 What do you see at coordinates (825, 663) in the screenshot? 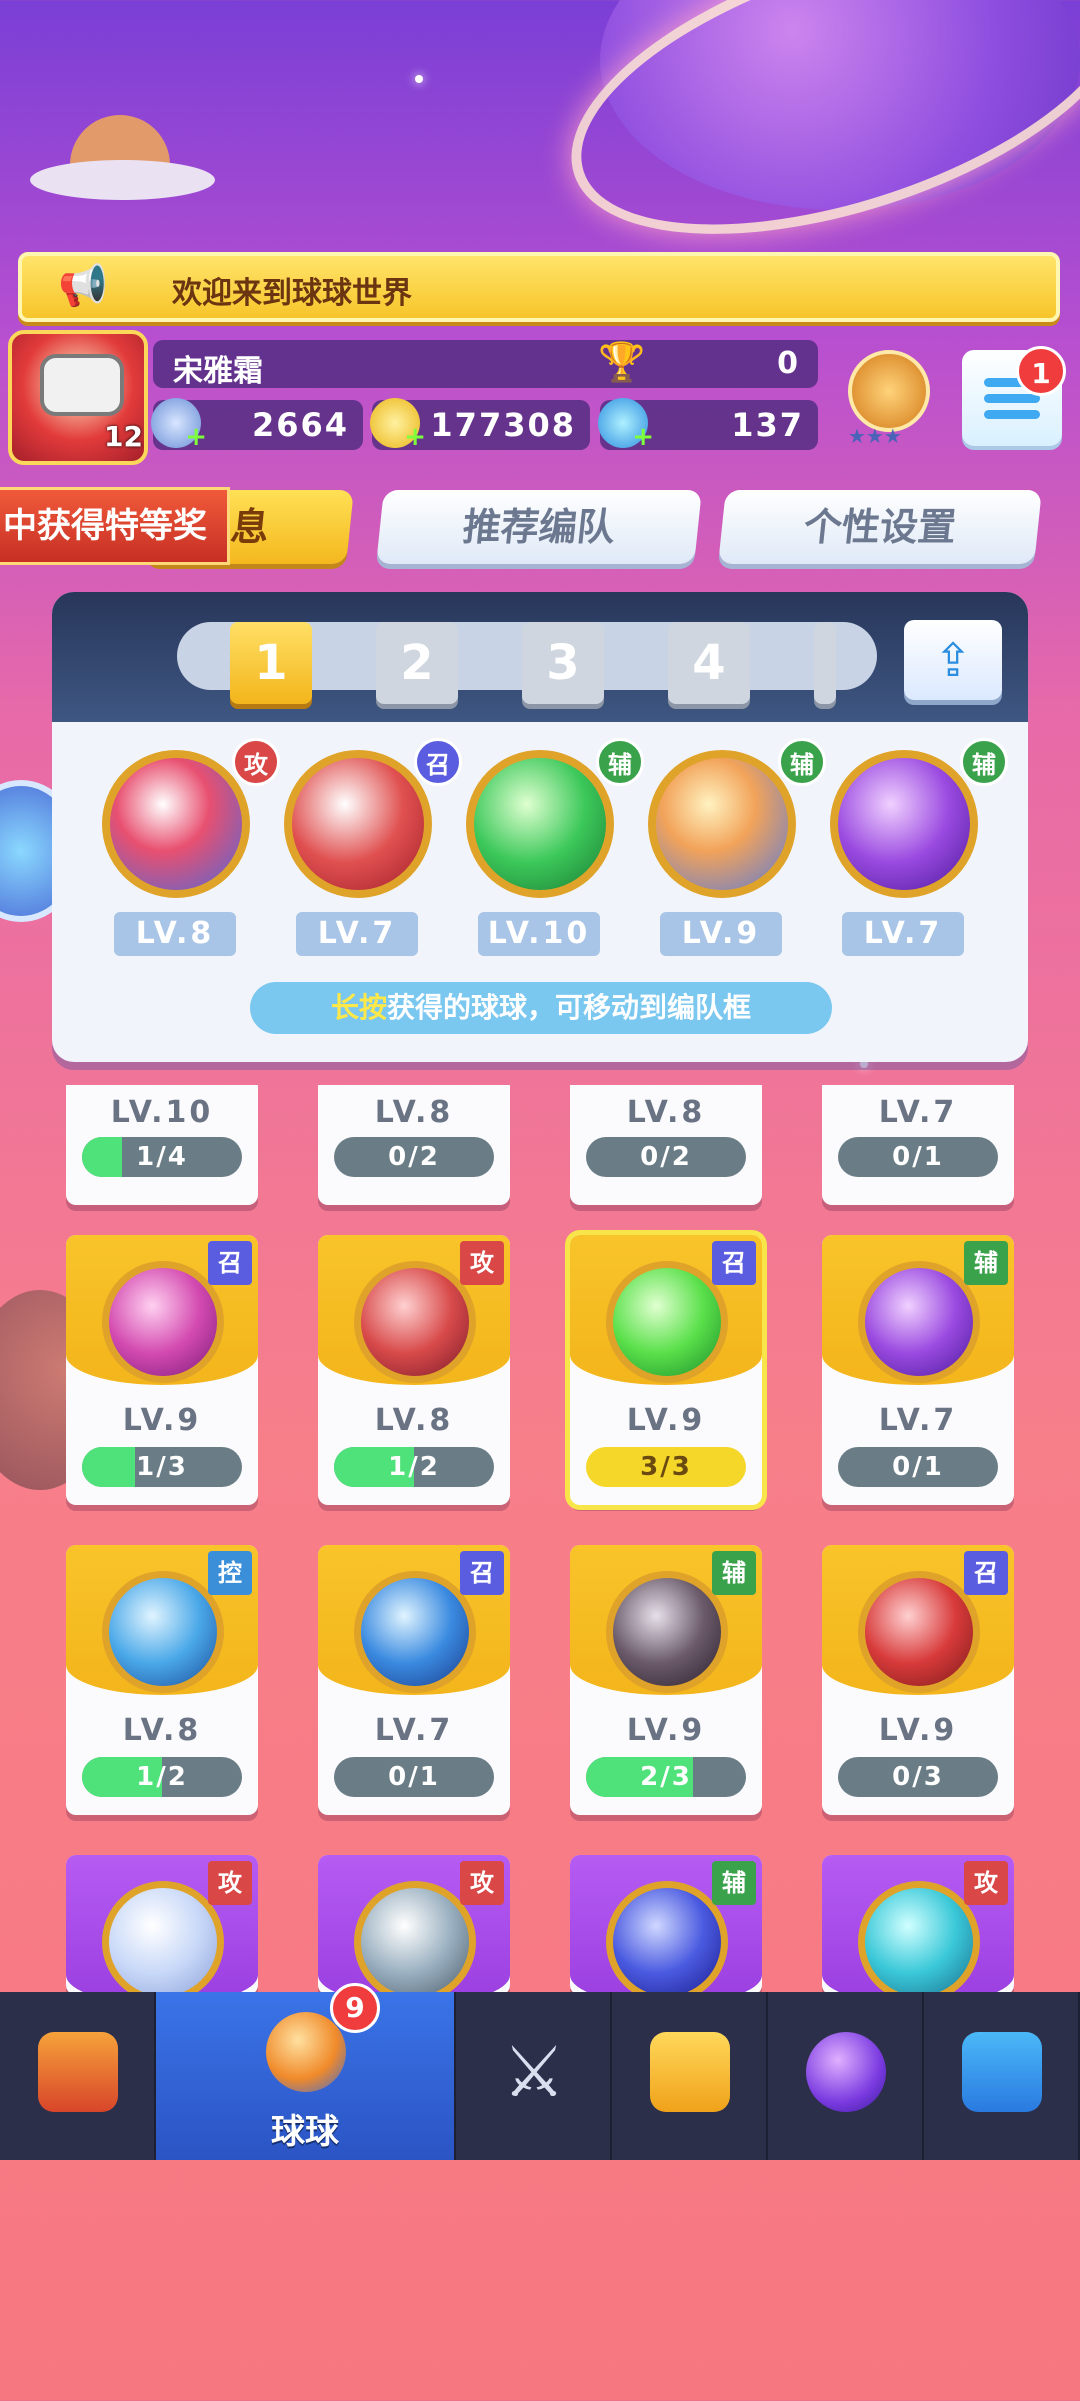
I see `team-slot-partial` at bounding box center [825, 663].